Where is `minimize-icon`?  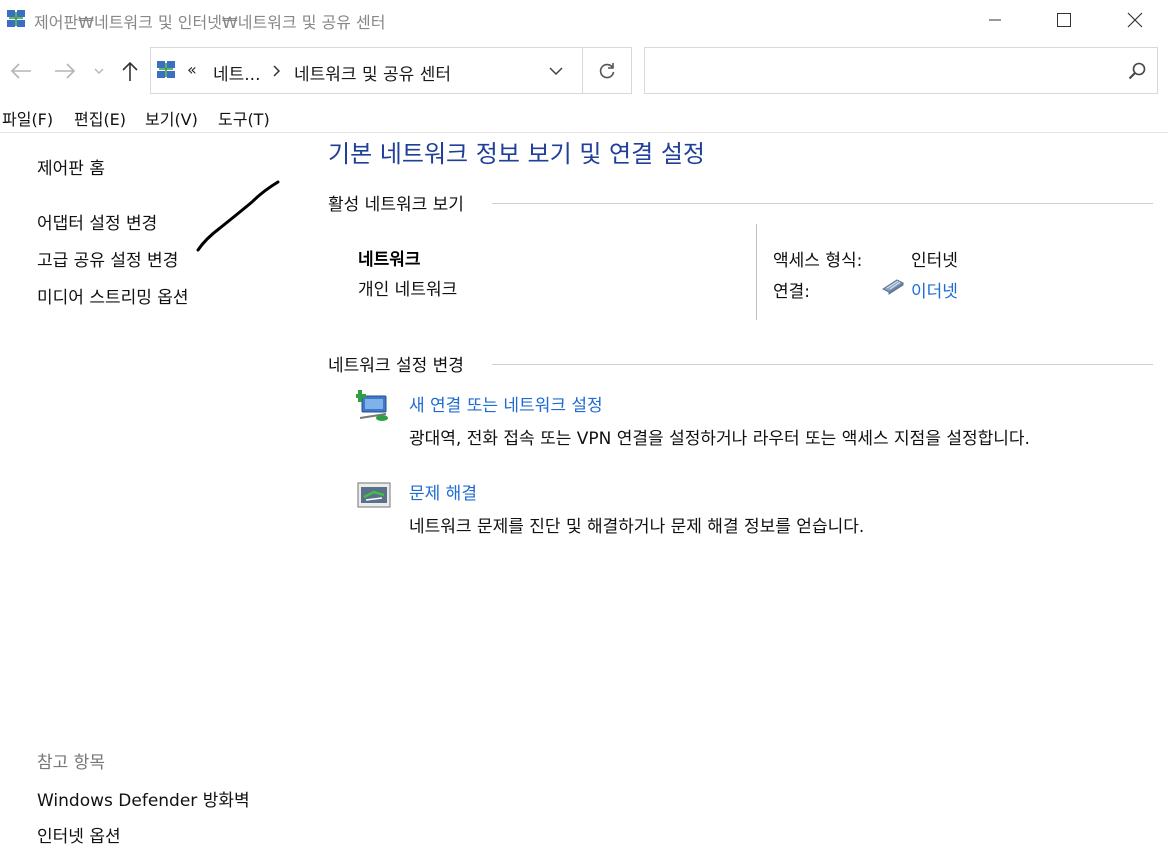 minimize-icon is located at coordinates (995, 20).